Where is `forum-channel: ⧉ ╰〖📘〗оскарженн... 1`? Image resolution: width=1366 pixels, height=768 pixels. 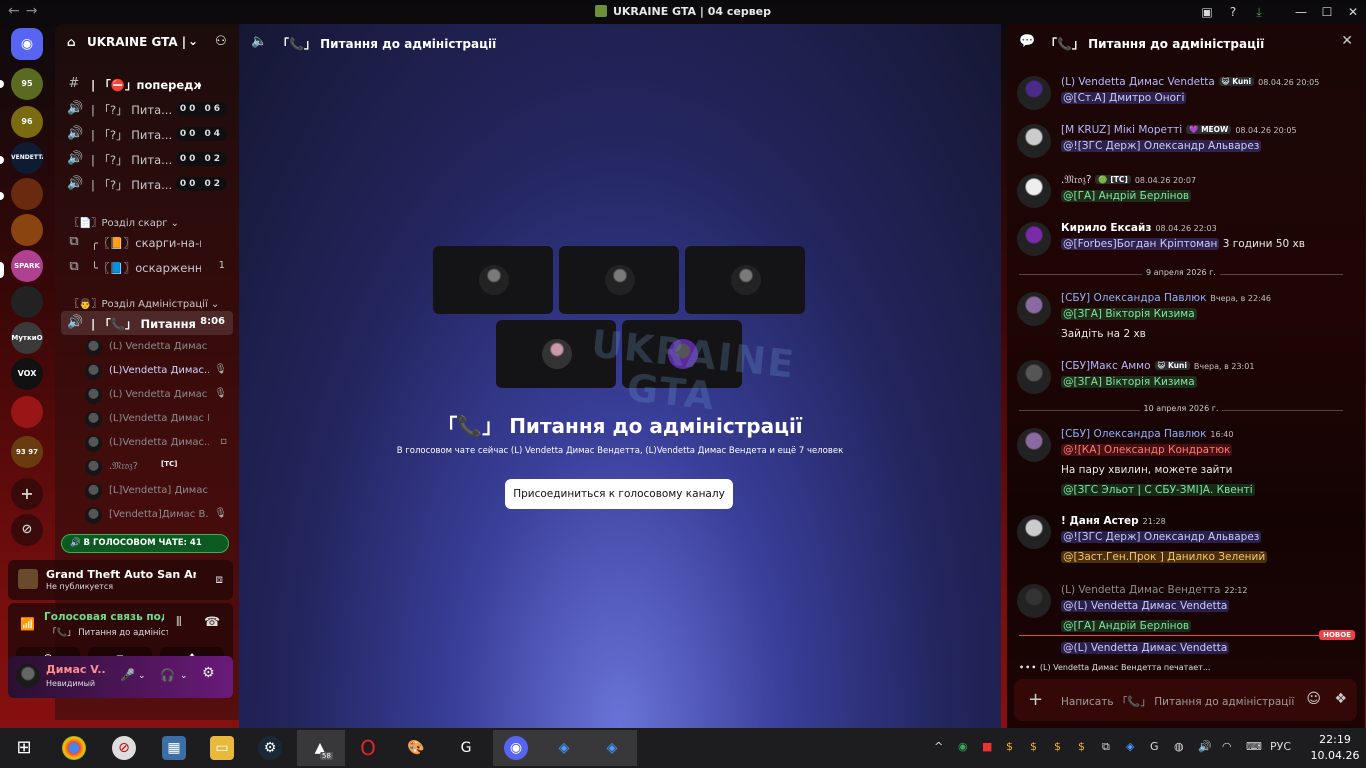 forum-channel: ⧉ ╰〖📘〗оскарженн... 1 is located at coordinates (147, 267).